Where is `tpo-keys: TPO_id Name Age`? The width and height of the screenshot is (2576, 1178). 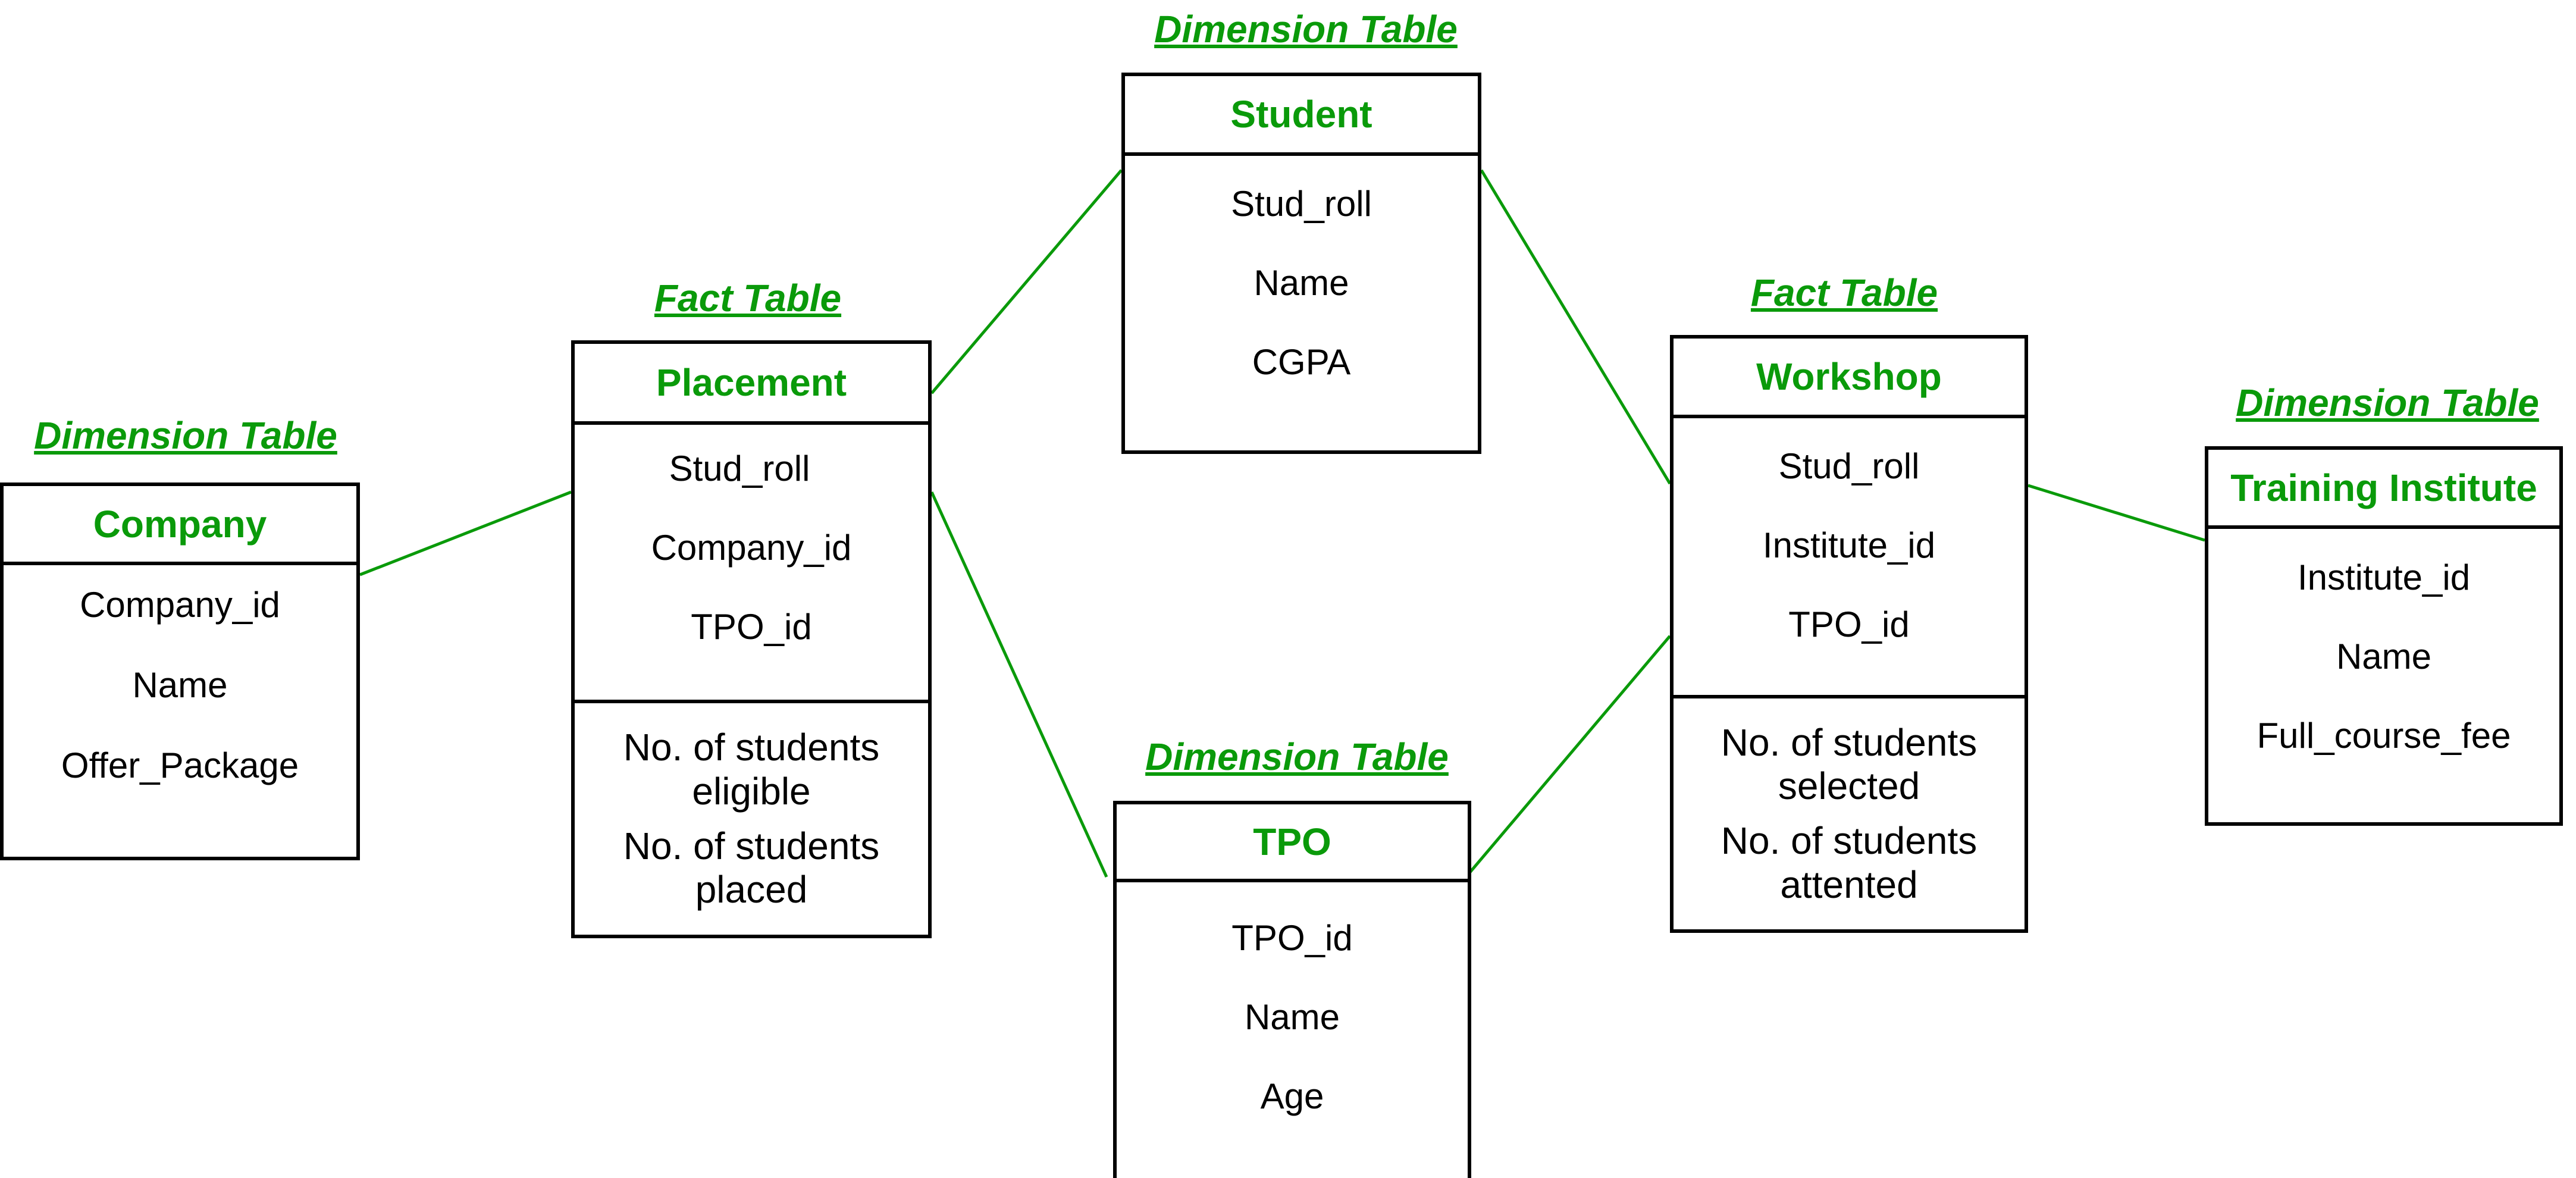 tpo-keys: TPO_id Name Age is located at coordinates (1292, 1017).